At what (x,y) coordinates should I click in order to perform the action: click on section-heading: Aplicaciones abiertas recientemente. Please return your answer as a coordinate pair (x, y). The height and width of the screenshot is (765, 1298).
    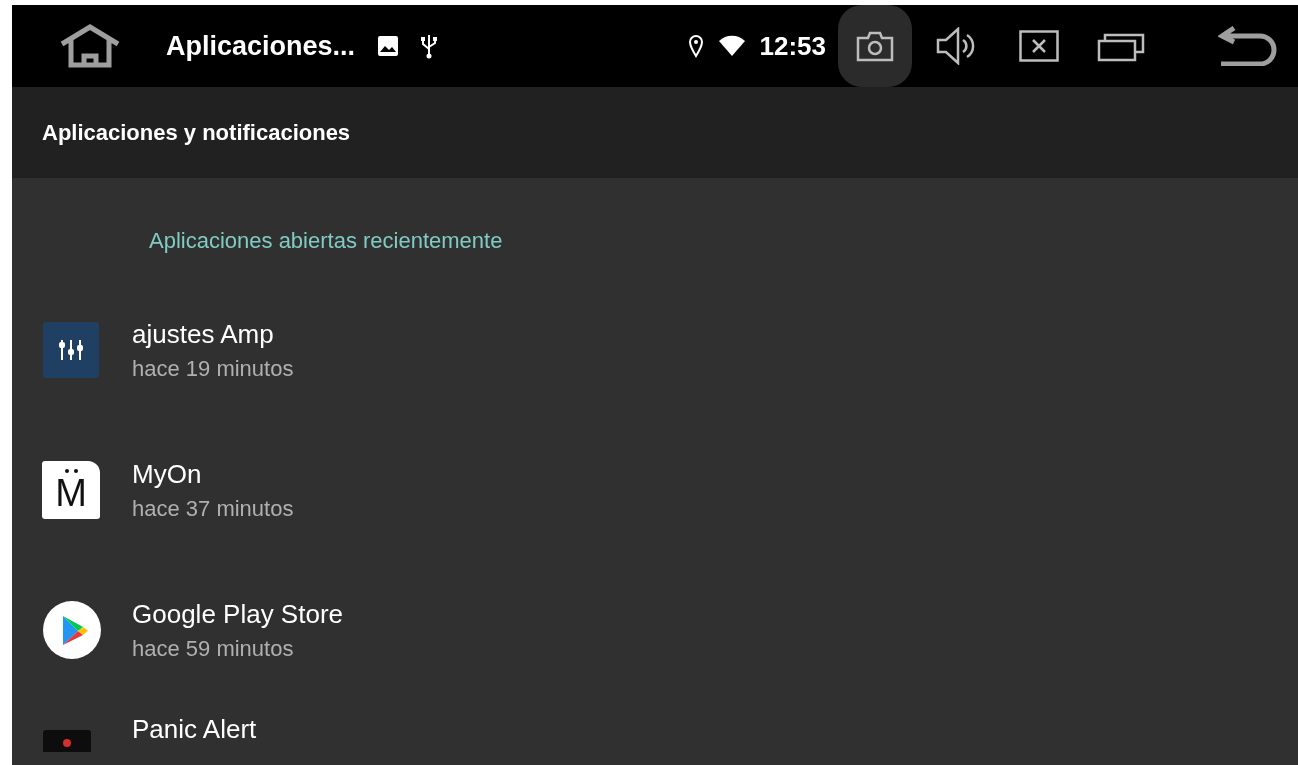
    Looking at the image, I should click on (326, 241).